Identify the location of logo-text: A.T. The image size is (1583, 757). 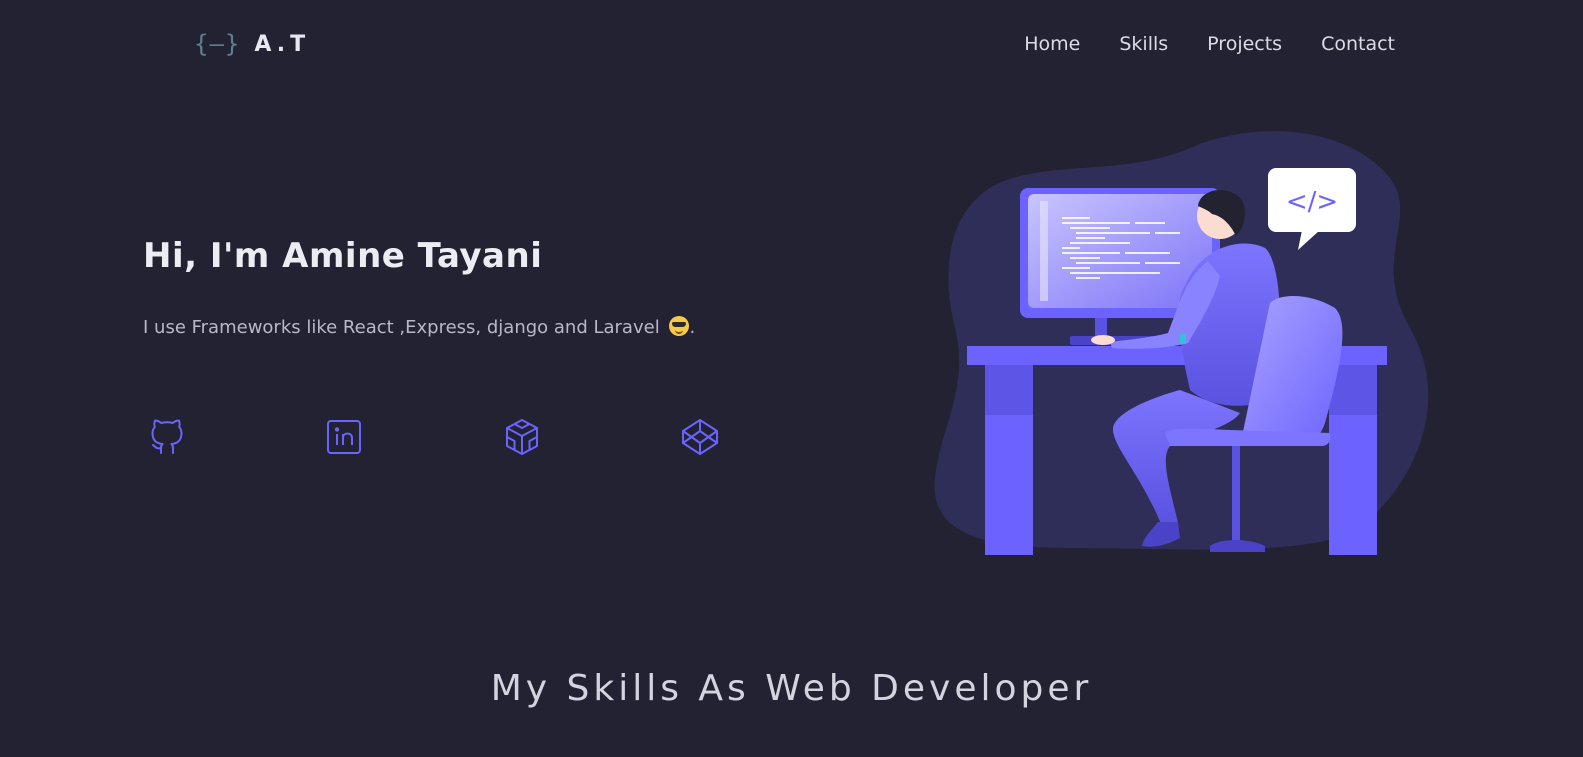
(282, 44).